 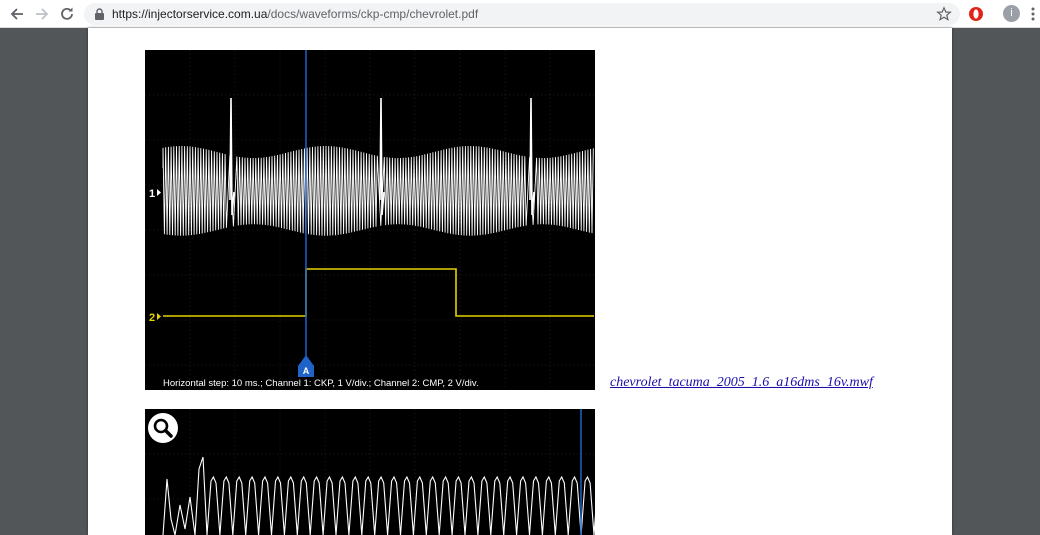 I want to click on opera-extension-icon, so click(x=976, y=14).